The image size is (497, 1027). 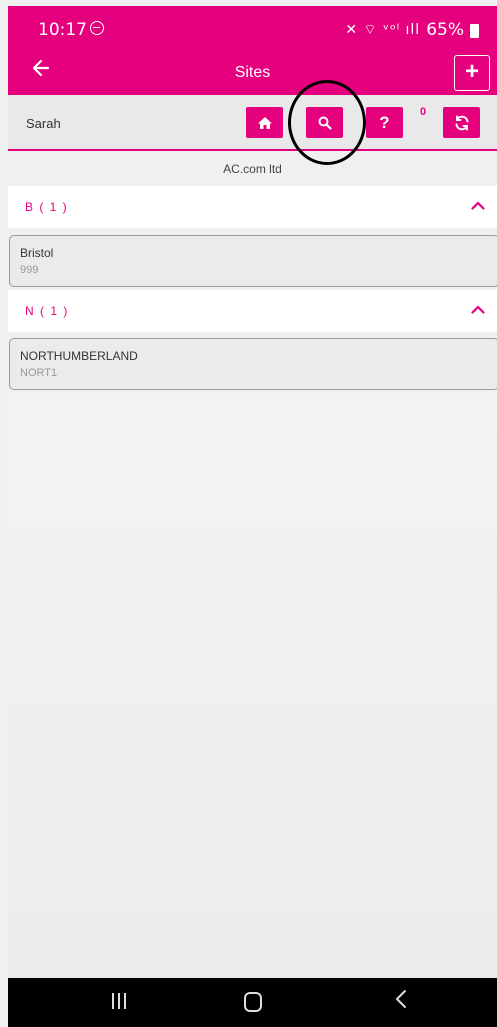 What do you see at coordinates (37, 253) in the screenshot?
I see `site-name: Bristol` at bounding box center [37, 253].